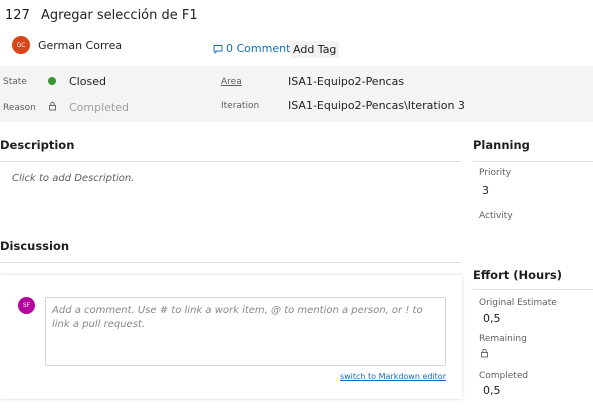 This screenshot has width=593, height=409. I want to click on area-field: ISA1-Equipo2-Pencas, so click(346, 81).